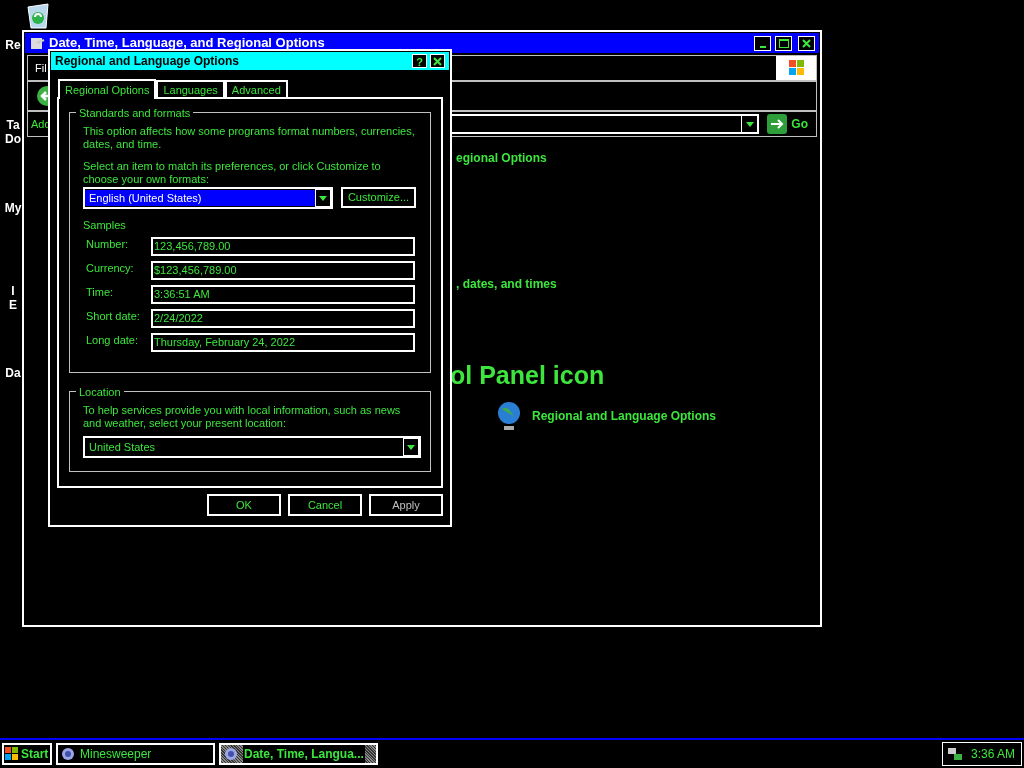 The width and height of the screenshot is (1024, 768). I want to click on section-heading: ol Panel icon, so click(527, 375).